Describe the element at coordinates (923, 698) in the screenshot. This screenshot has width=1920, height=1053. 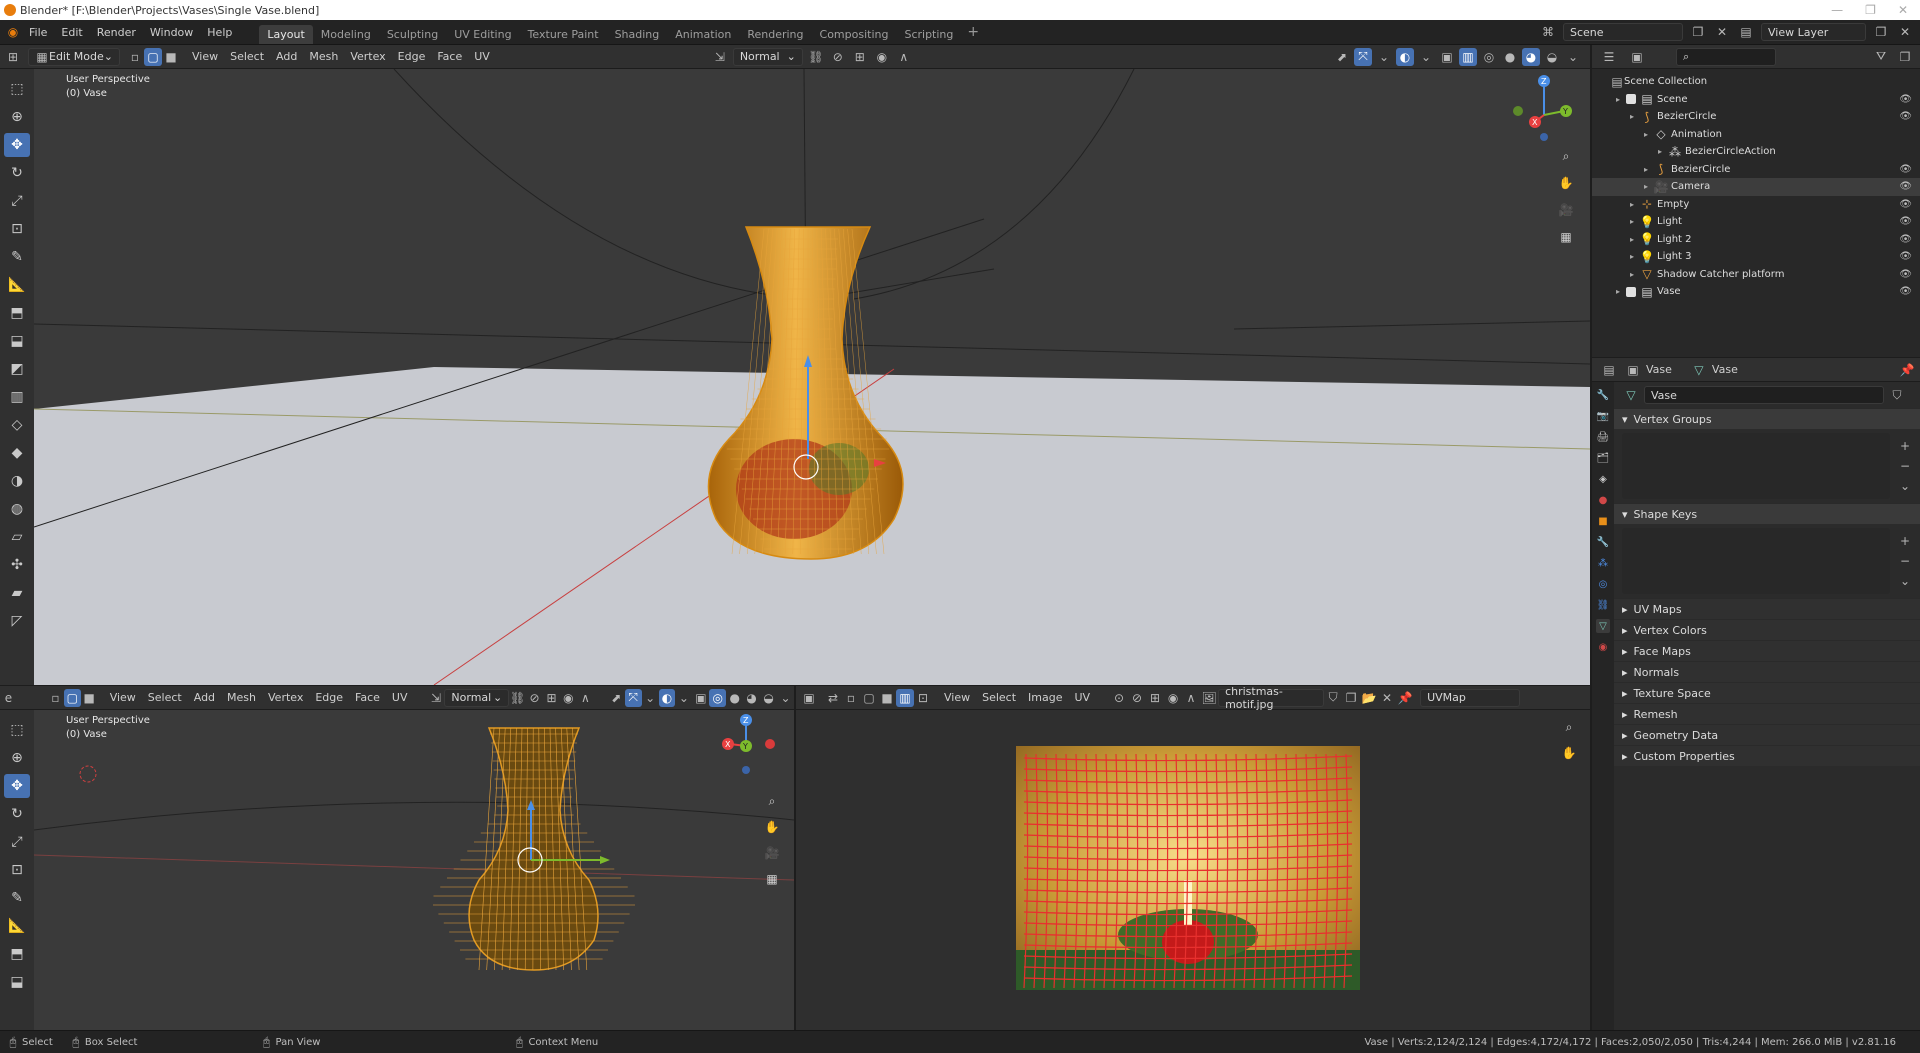
I see `sticky-select-icon: ⊡` at that location.